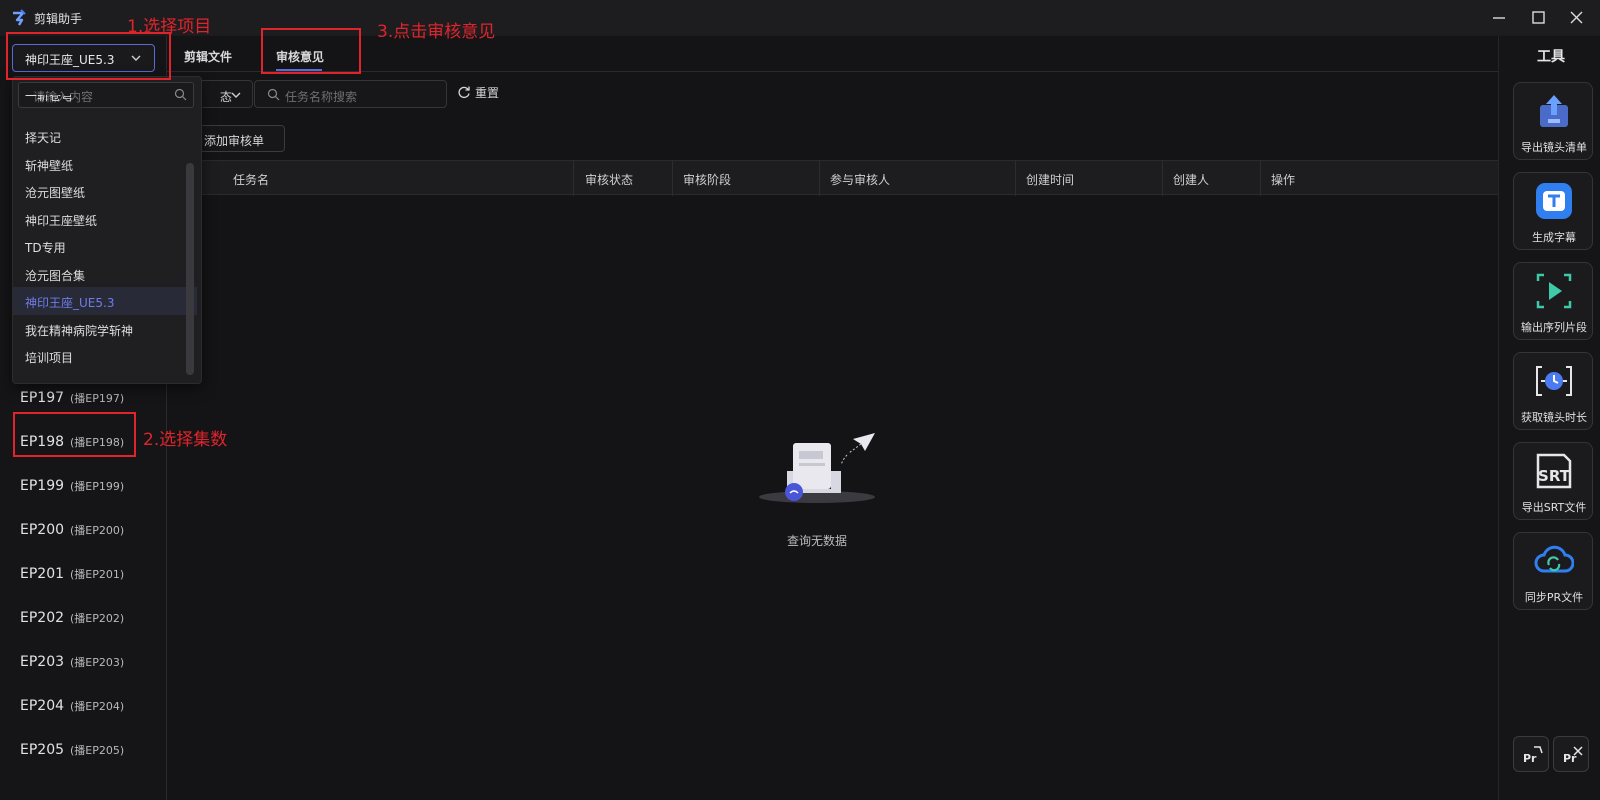 This screenshot has width=1600, height=800. I want to click on dropdown-option: 沧元图合集, so click(105, 274).